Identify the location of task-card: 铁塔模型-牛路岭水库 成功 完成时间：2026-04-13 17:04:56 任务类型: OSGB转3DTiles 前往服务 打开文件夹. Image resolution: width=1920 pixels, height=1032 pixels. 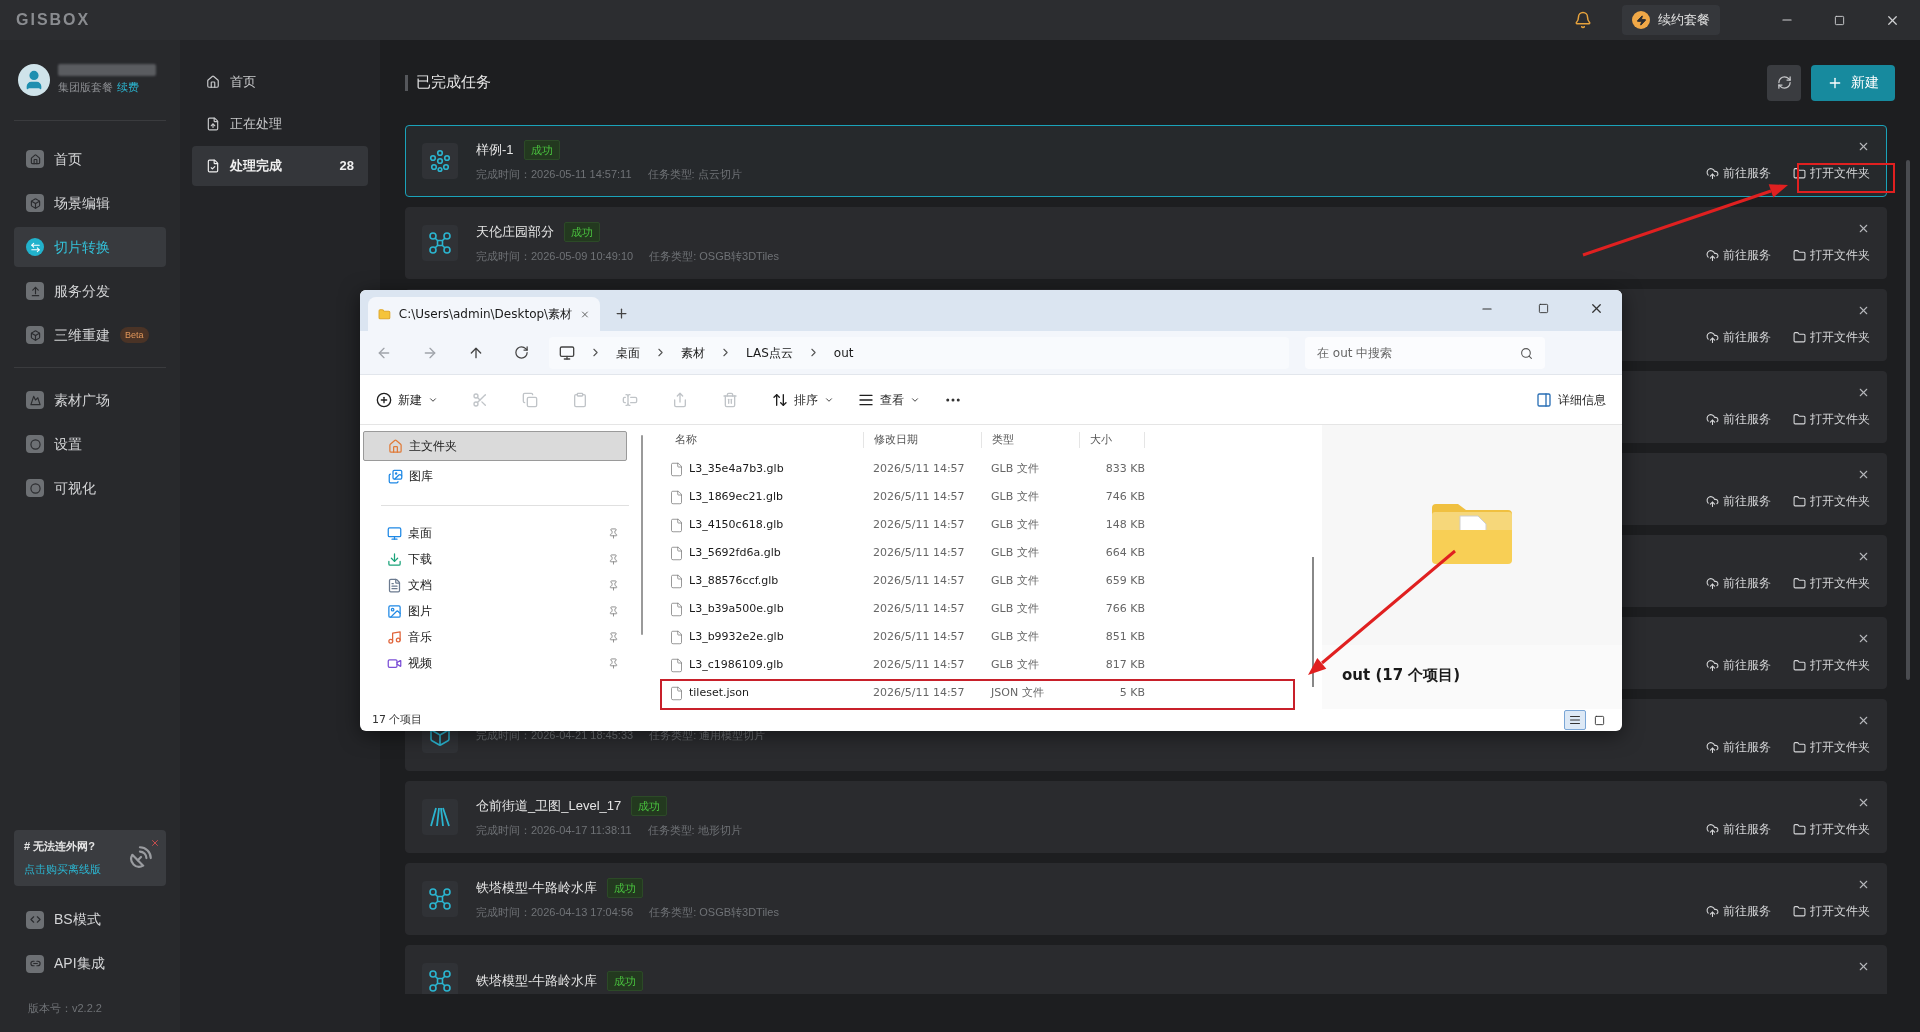
(1146, 899).